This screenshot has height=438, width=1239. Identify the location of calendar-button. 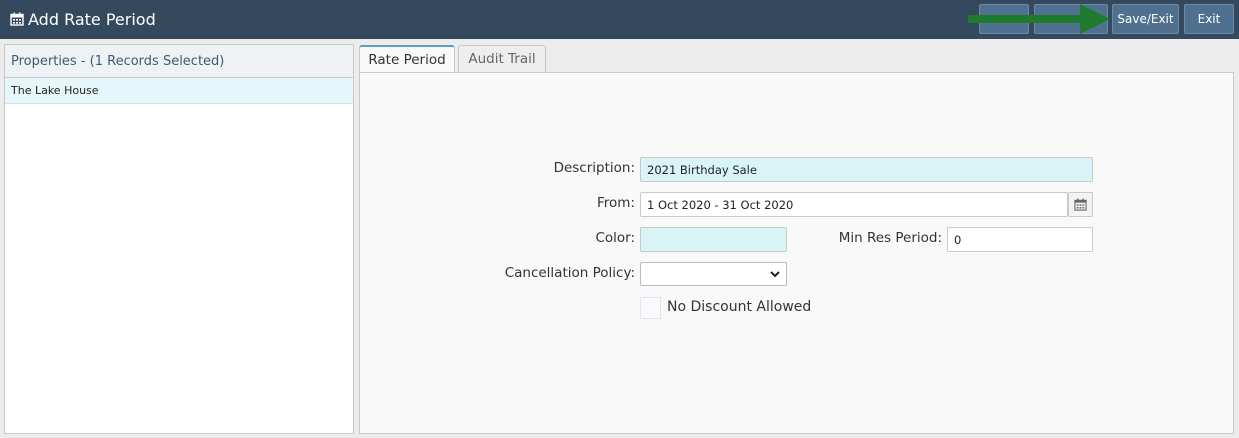
(1080, 204).